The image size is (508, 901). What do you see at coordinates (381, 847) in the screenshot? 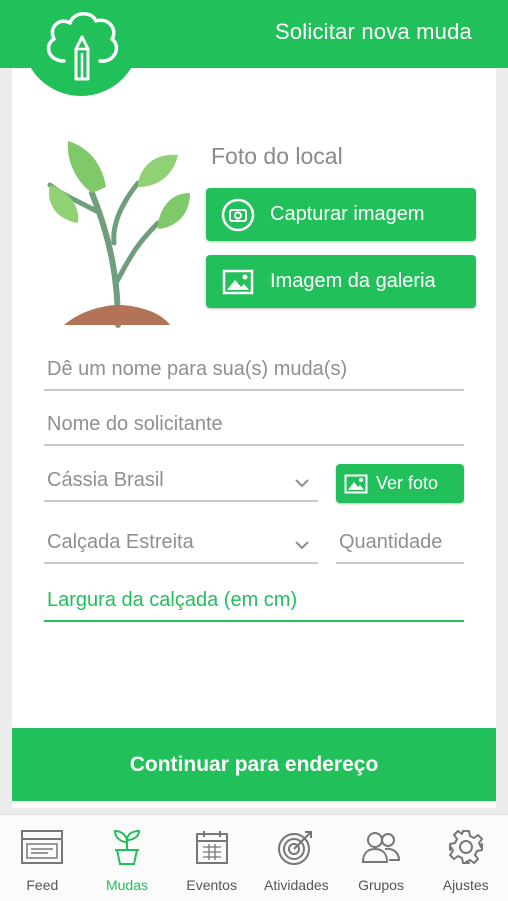
I see `group-icon` at bounding box center [381, 847].